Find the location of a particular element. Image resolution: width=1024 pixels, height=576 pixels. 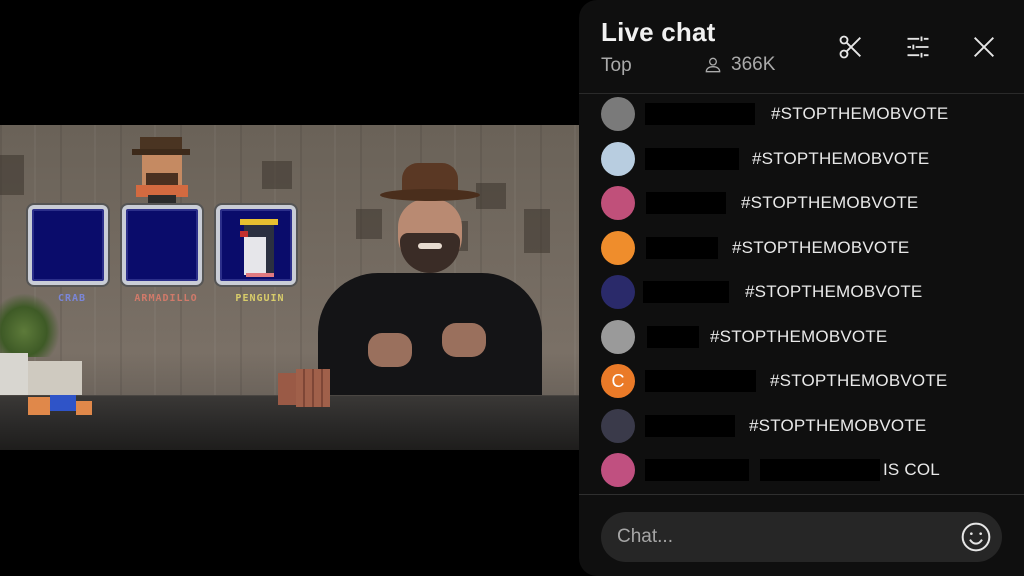

avatar: C is located at coordinates (618, 381).